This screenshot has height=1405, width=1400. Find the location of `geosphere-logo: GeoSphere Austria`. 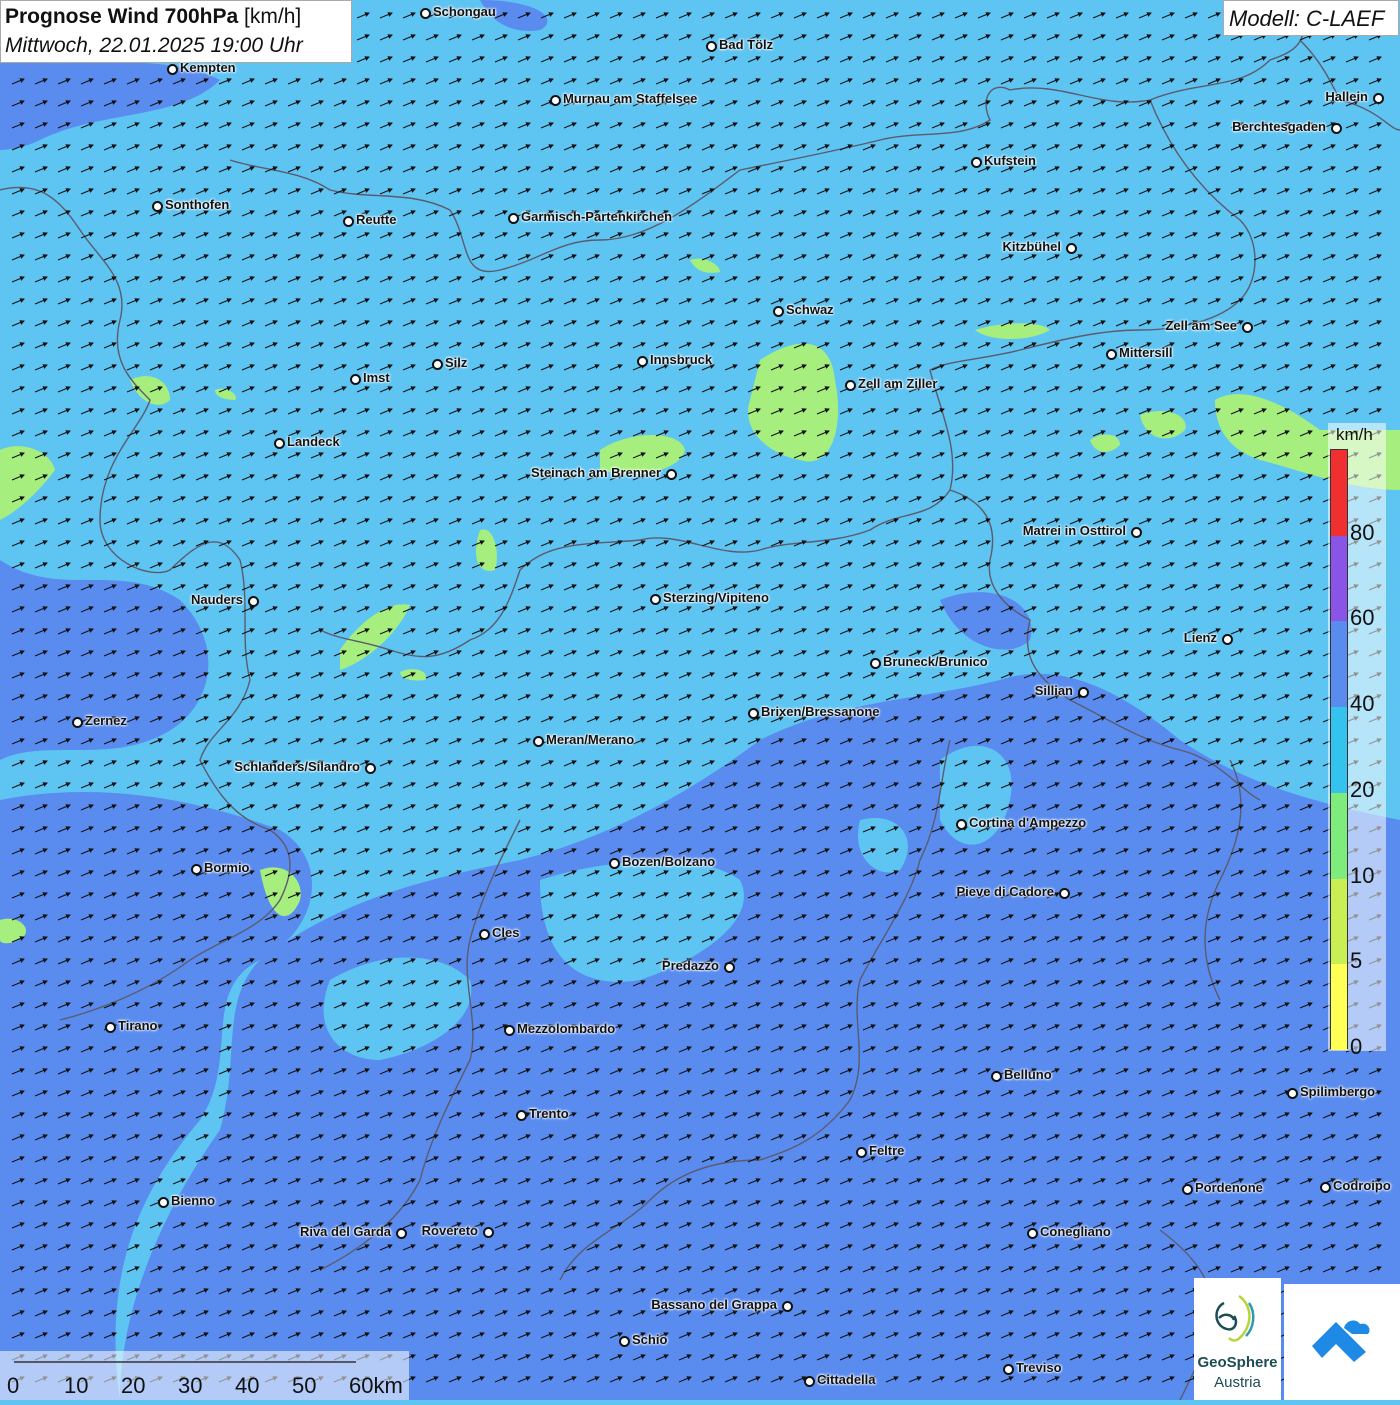

geosphere-logo: GeoSphere Austria is located at coordinates (1237, 1339).